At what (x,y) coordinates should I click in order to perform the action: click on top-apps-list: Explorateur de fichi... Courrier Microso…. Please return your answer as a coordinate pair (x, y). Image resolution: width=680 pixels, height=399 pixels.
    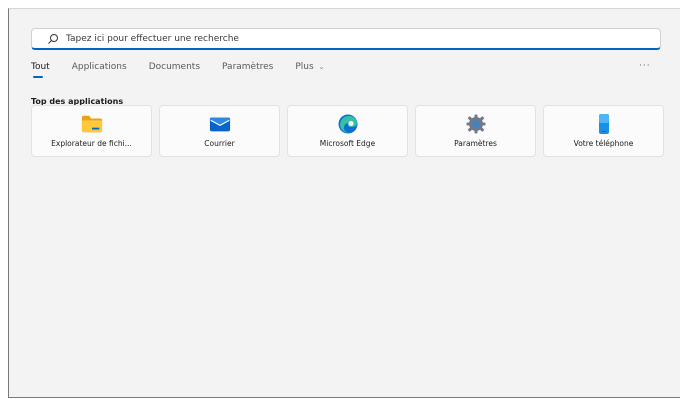
    Looking at the image, I should click on (351, 131).